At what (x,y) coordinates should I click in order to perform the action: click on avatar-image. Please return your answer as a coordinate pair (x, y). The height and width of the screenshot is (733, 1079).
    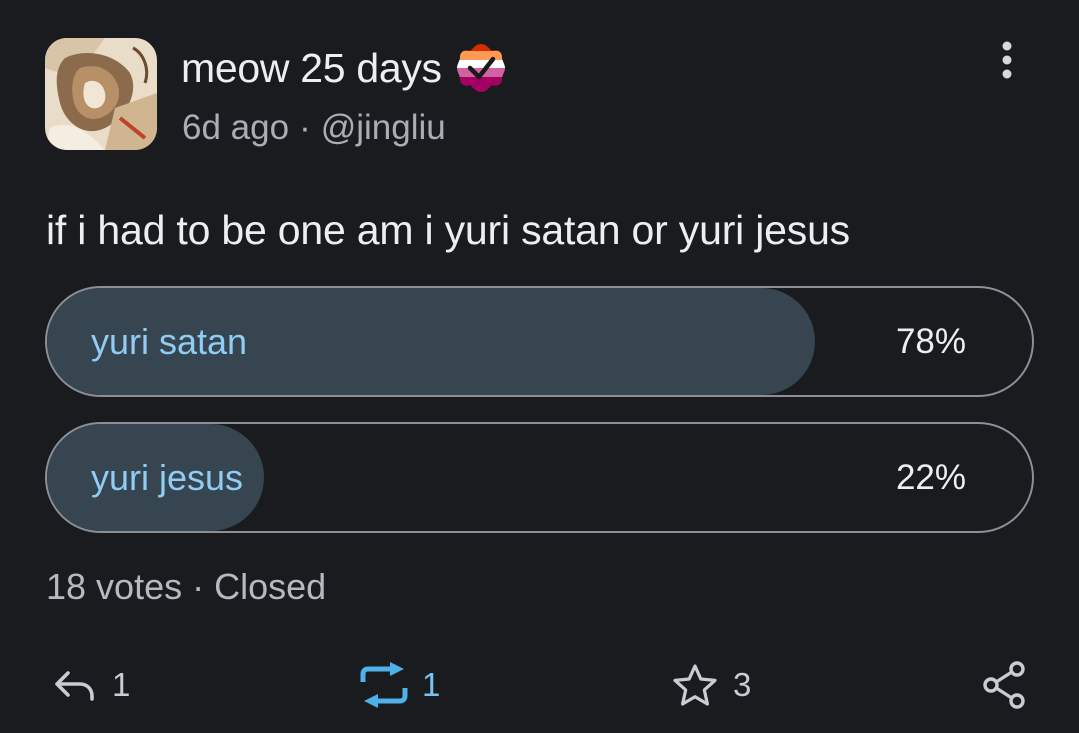
    Looking at the image, I should click on (101, 94).